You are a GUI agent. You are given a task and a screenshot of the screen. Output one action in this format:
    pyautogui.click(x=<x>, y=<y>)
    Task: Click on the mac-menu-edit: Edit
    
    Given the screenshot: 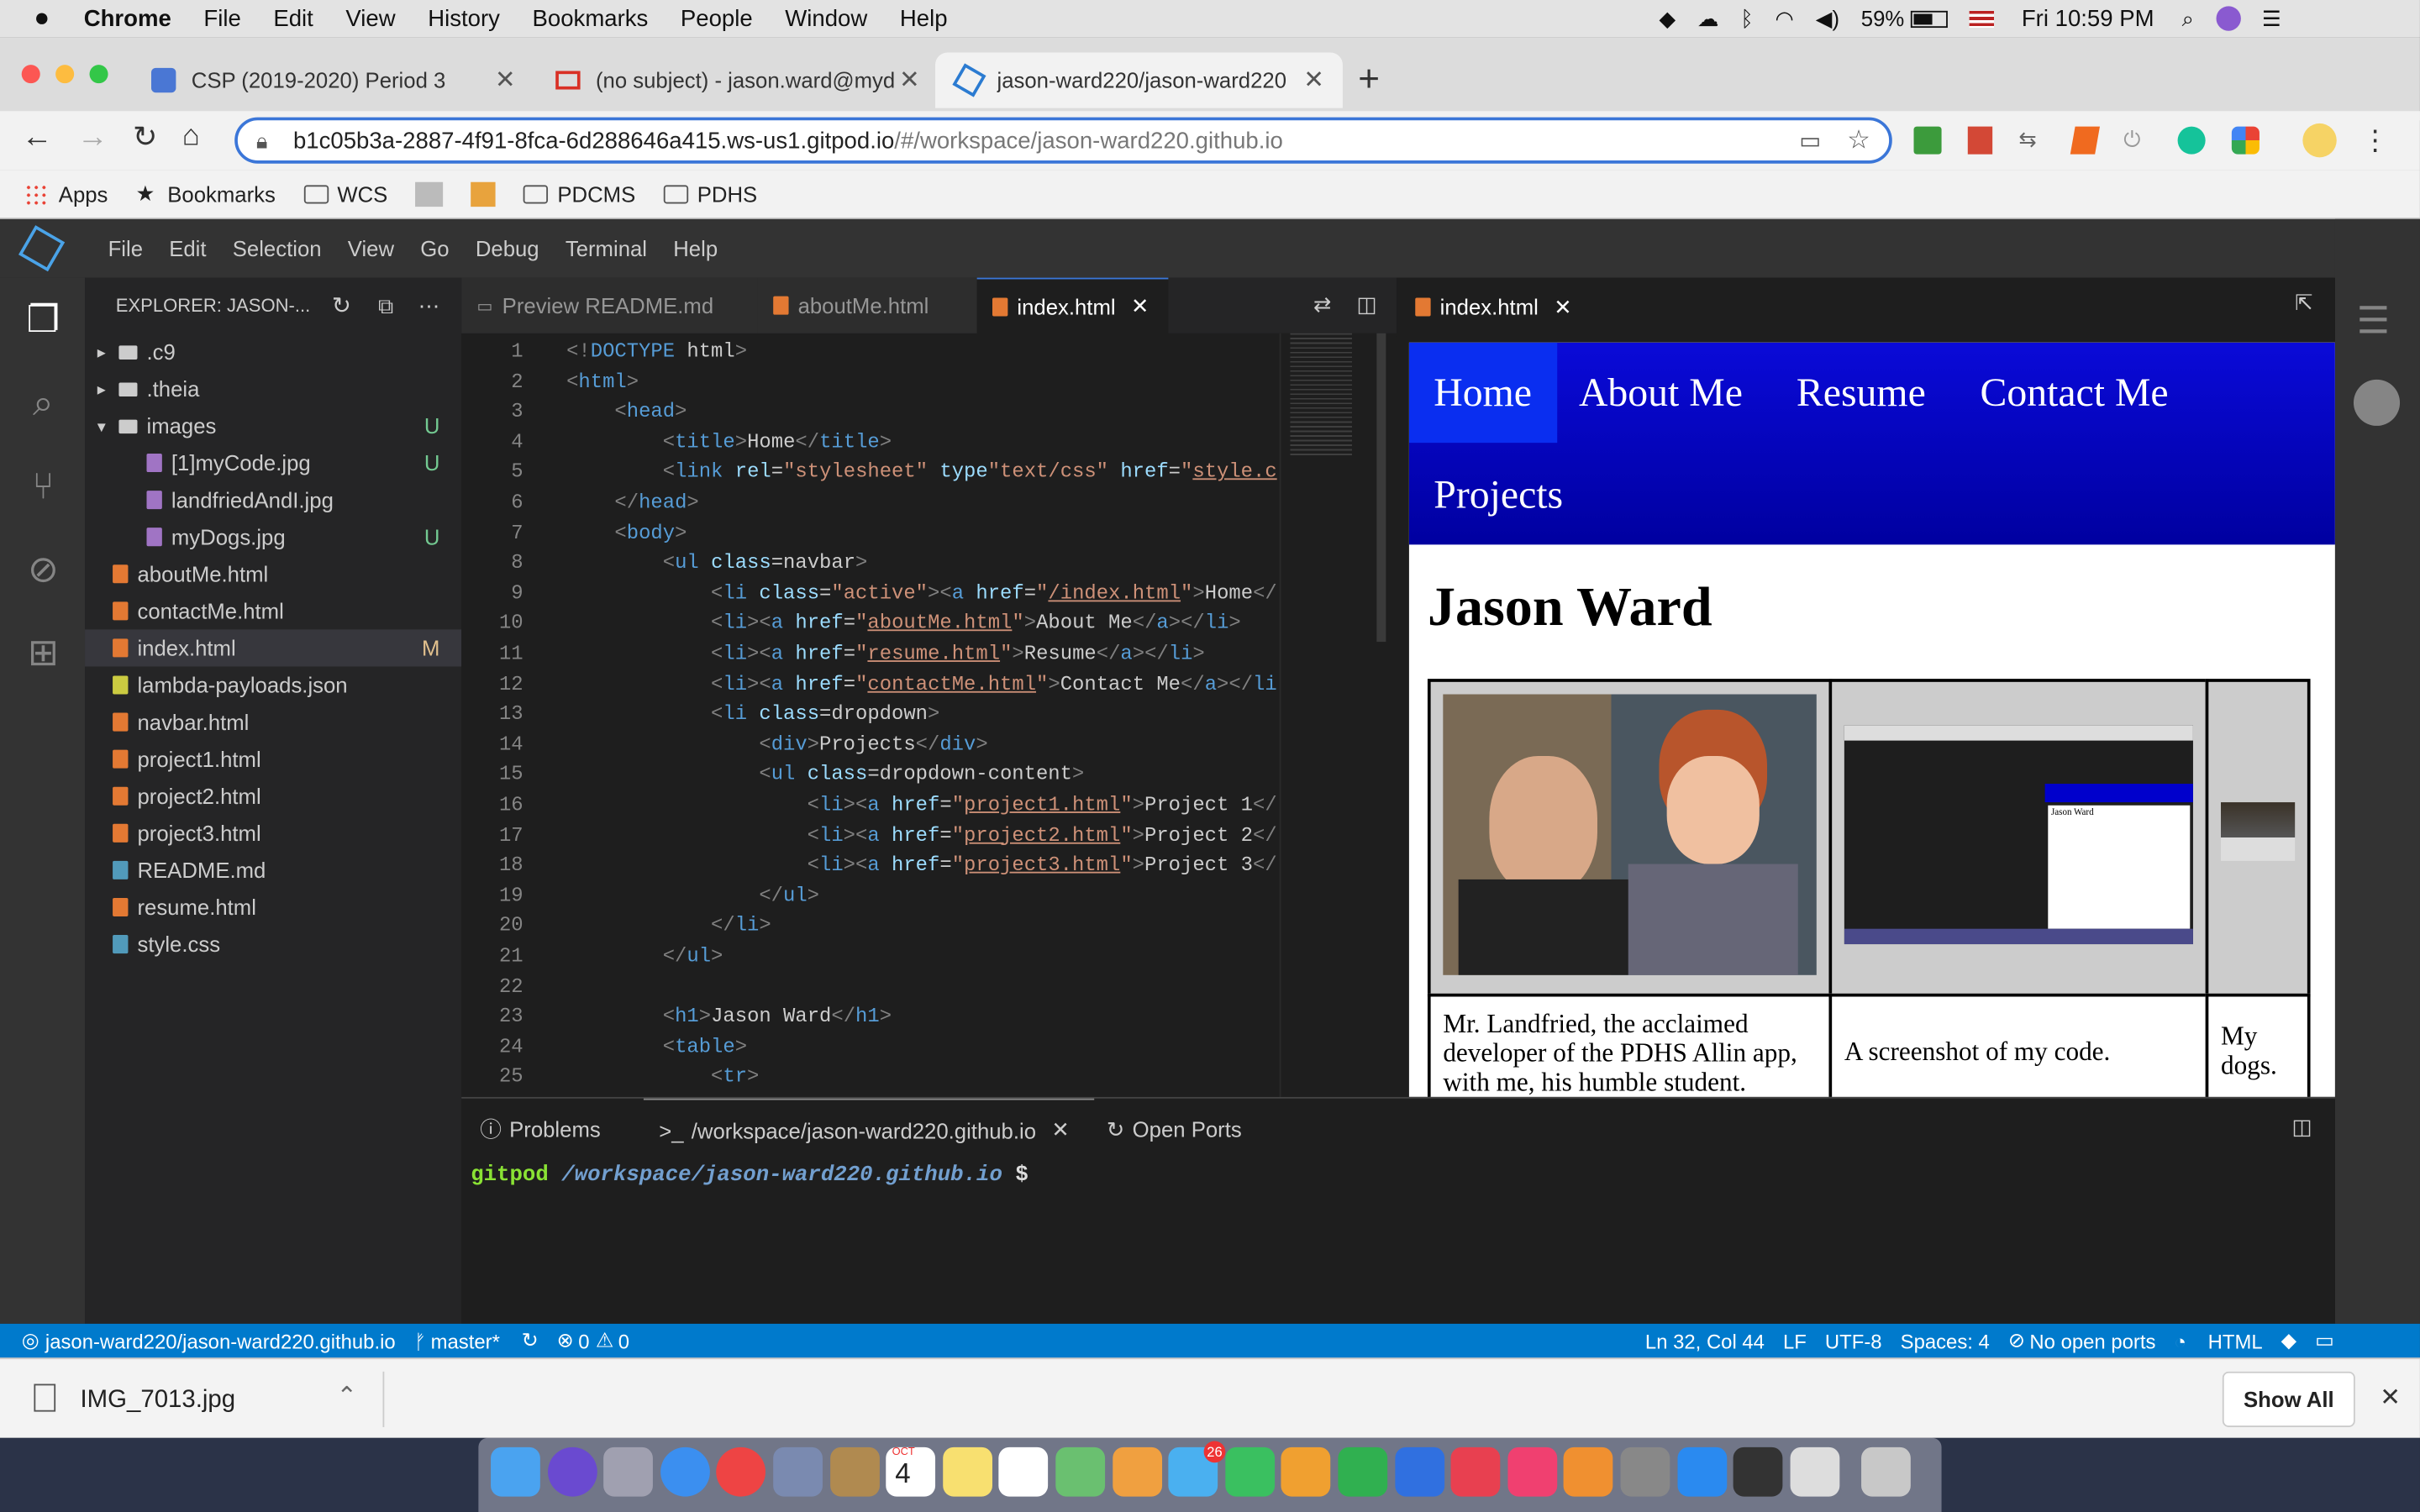 What is the action you would take?
    pyautogui.click(x=293, y=18)
    